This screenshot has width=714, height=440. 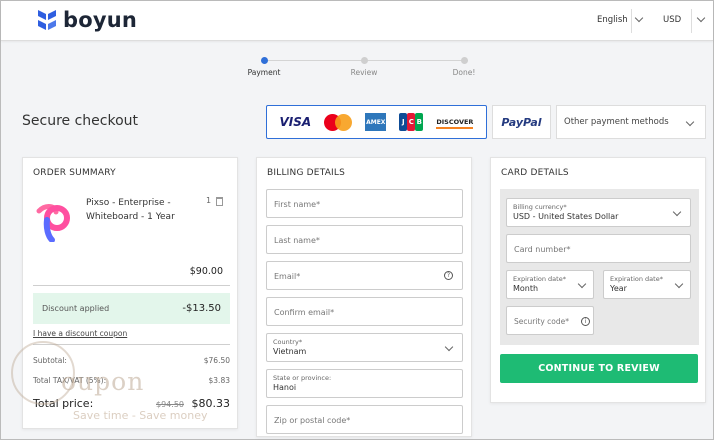 What do you see at coordinates (338, 122) in the screenshot?
I see `mastercard-logo-icon` at bounding box center [338, 122].